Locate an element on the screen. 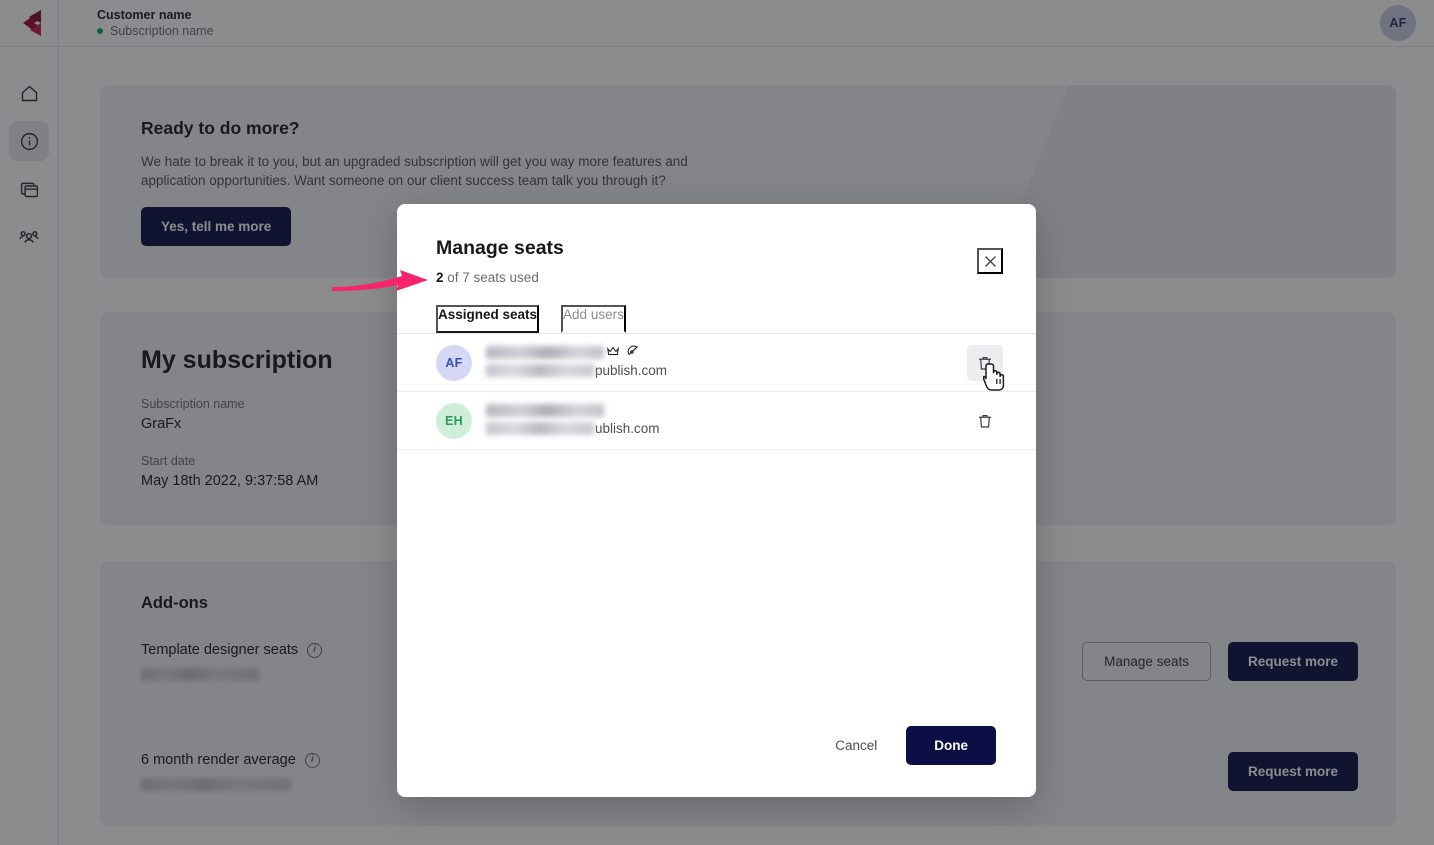  seats-used-suffix: of 7 seats used is located at coordinates (491, 277).